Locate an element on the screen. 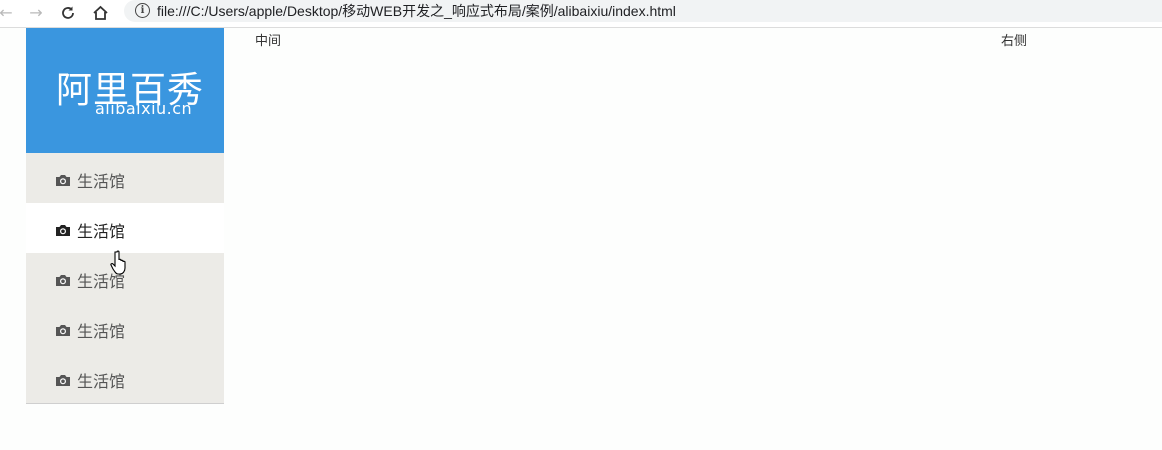 This screenshot has width=1162, height=450. sidebar-item-1: 生活馆 is located at coordinates (125, 228).